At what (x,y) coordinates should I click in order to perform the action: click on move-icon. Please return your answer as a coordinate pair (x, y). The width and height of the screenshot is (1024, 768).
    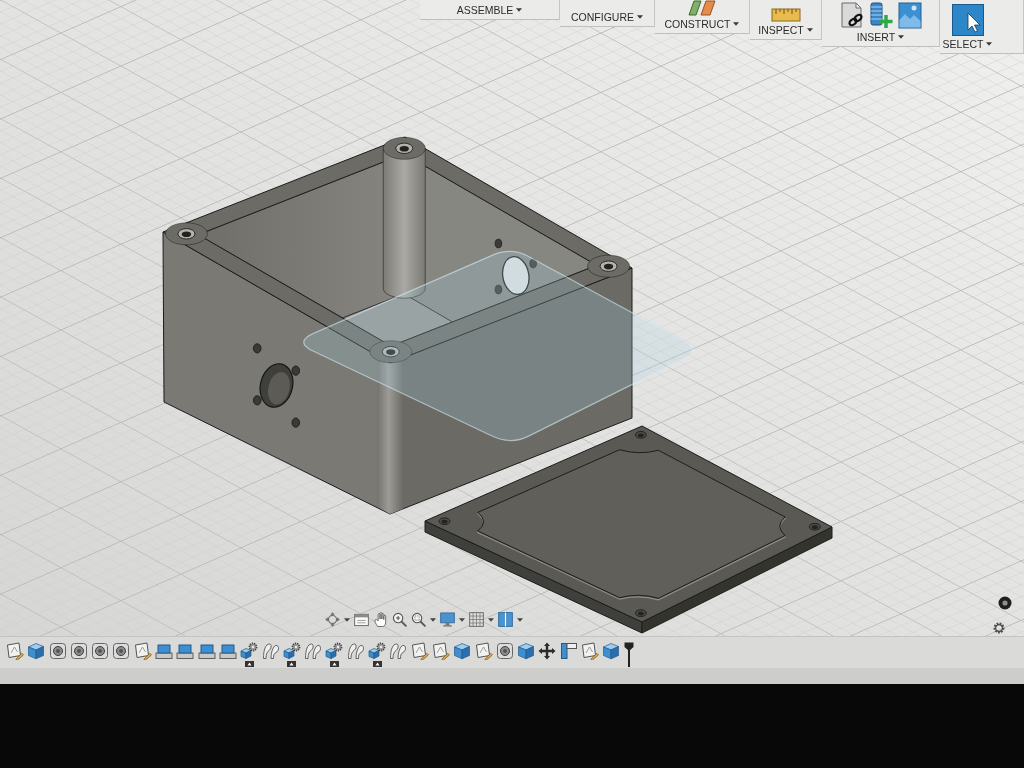
    Looking at the image, I should click on (547, 651).